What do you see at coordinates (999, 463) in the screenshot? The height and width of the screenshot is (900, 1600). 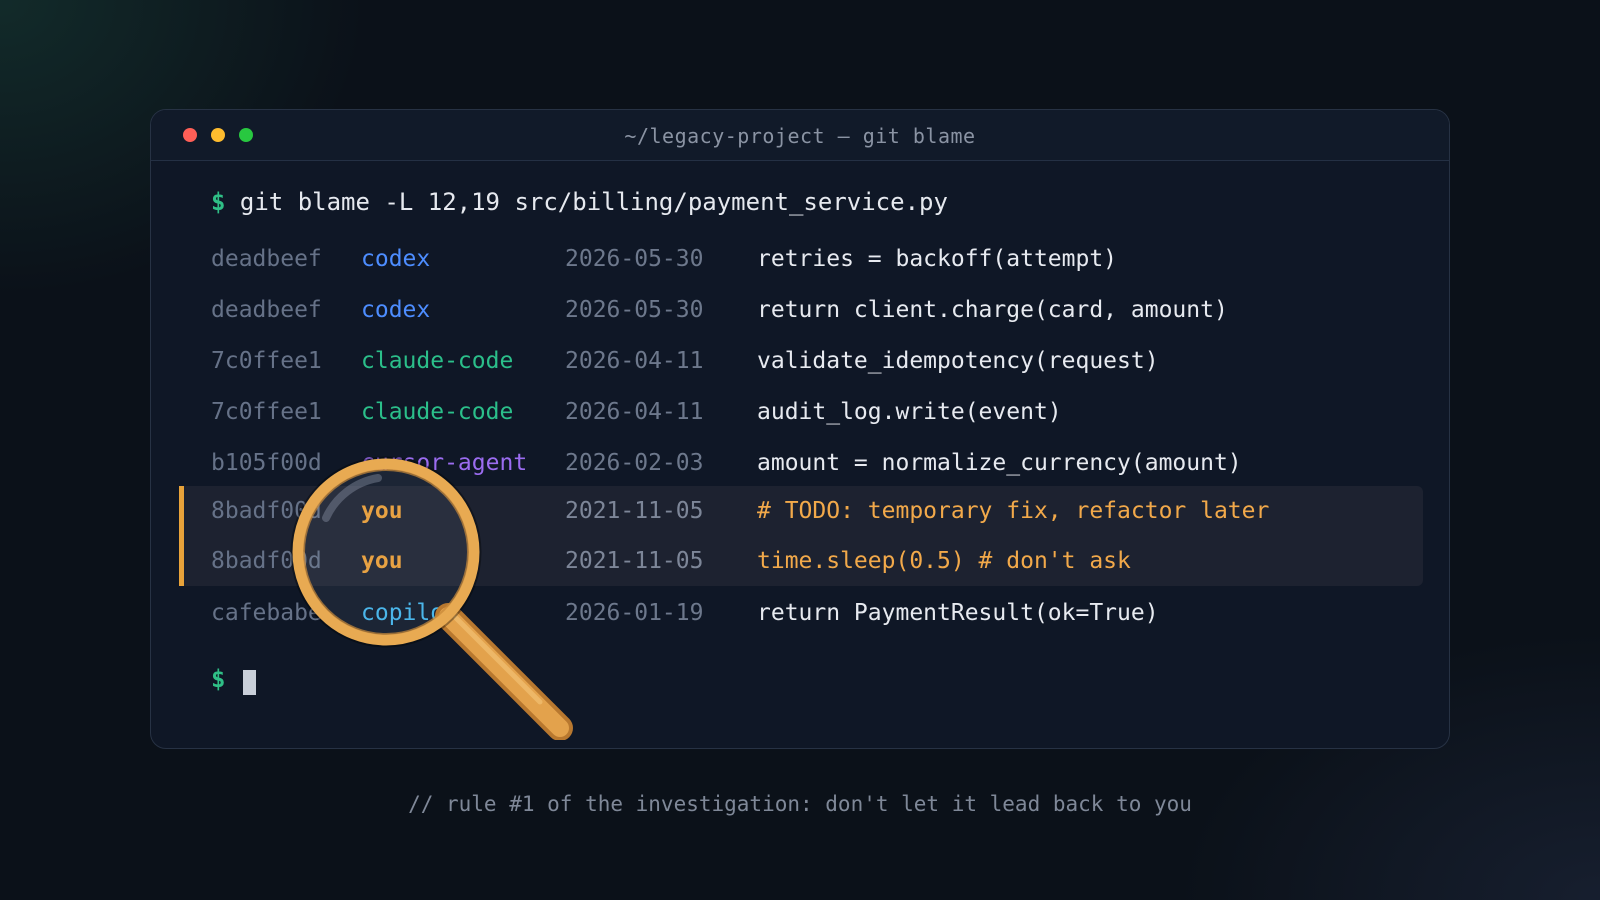 I see `code-line: amount = normalize_currency(amount)` at bounding box center [999, 463].